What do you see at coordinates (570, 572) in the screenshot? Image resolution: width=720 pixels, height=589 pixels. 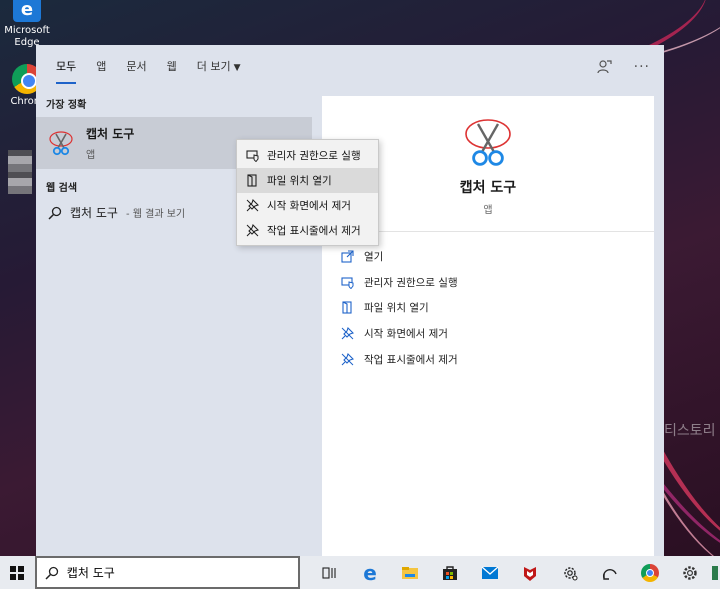 I see `settings-gear-icon` at bounding box center [570, 572].